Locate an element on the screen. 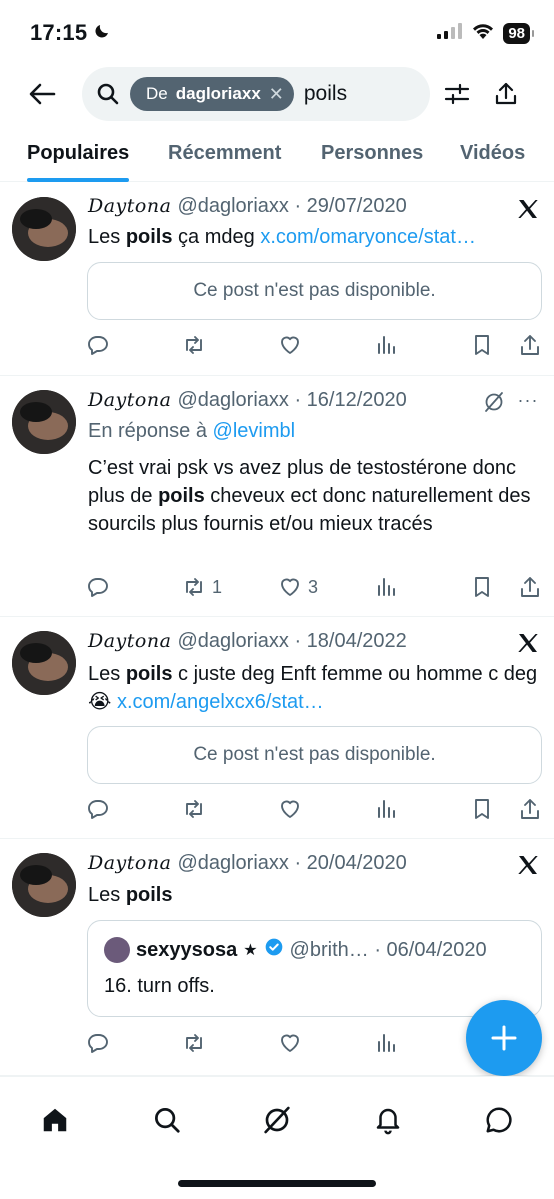 This screenshot has height=1199, width=554. nav-grok is located at coordinates (277, 1120).